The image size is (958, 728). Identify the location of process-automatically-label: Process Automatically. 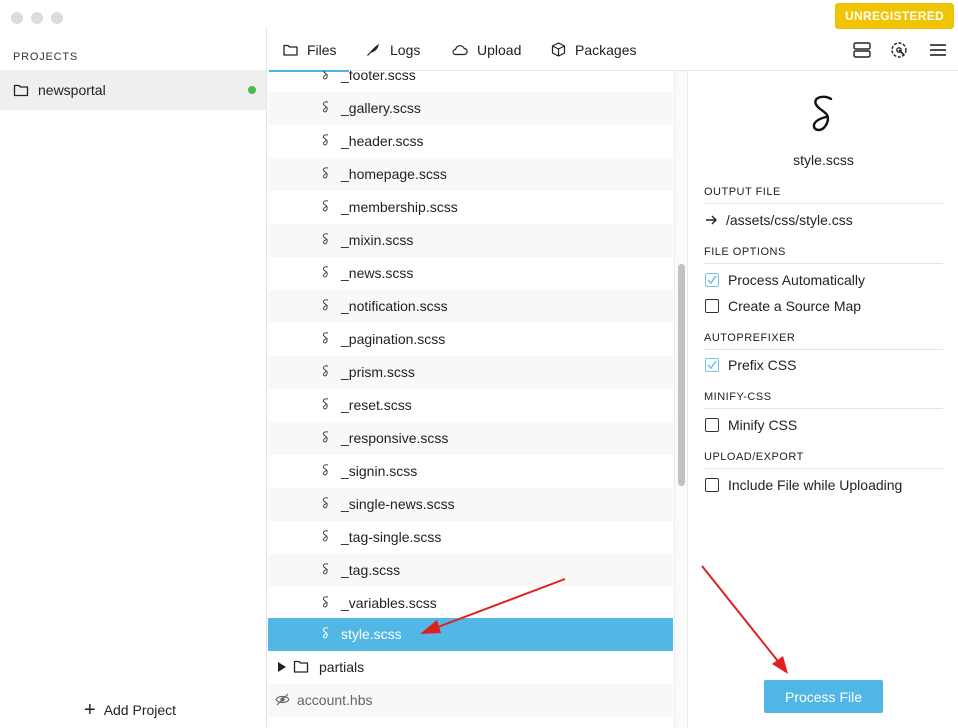
(796, 280).